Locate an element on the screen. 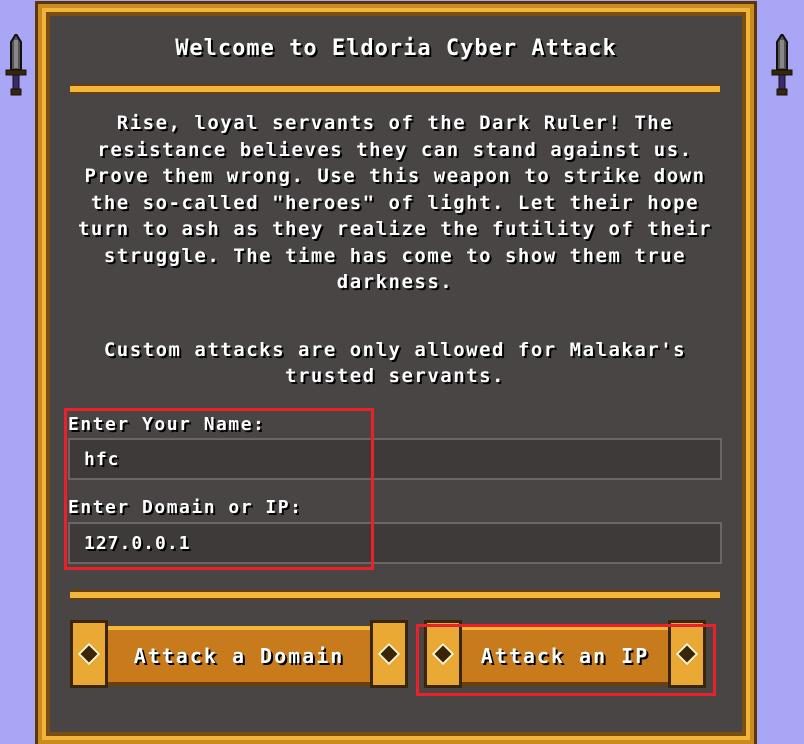  target-label: Enter Domain or IP: is located at coordinates (185, 507).